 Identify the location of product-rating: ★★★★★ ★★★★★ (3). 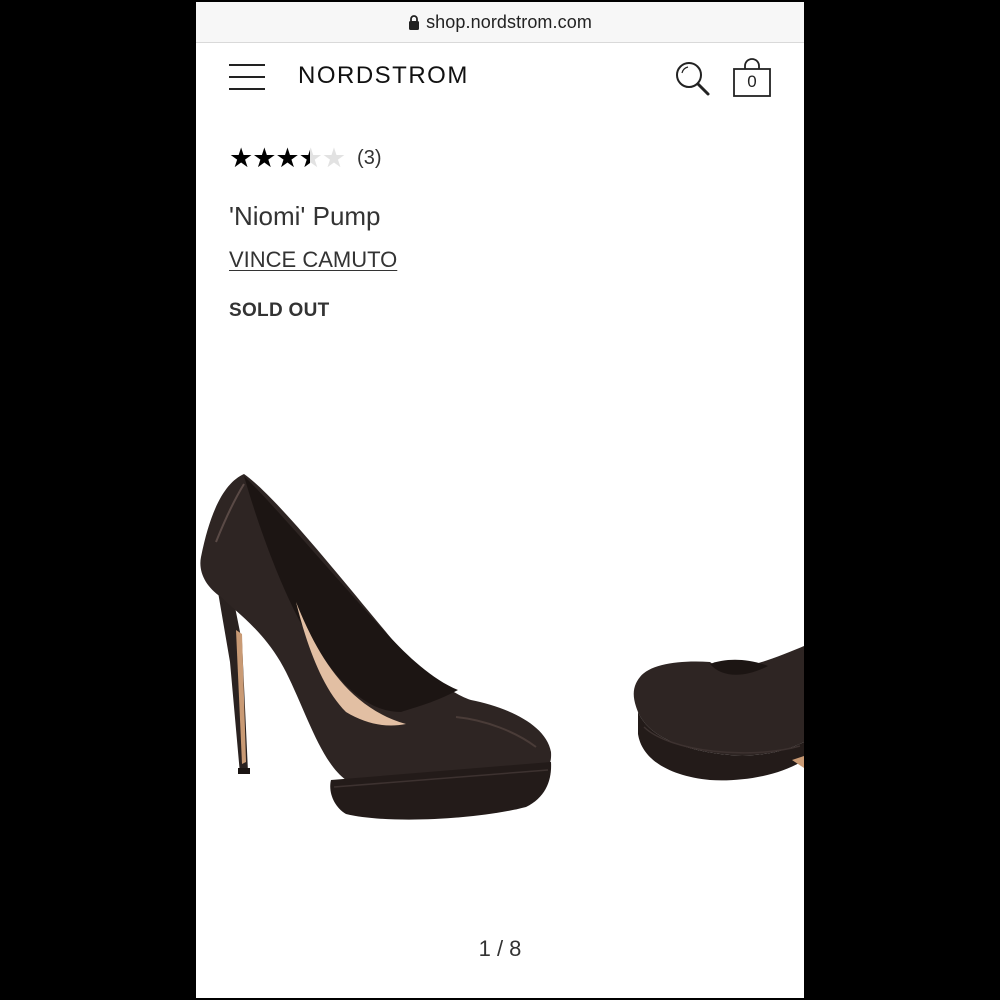
(305, 158).